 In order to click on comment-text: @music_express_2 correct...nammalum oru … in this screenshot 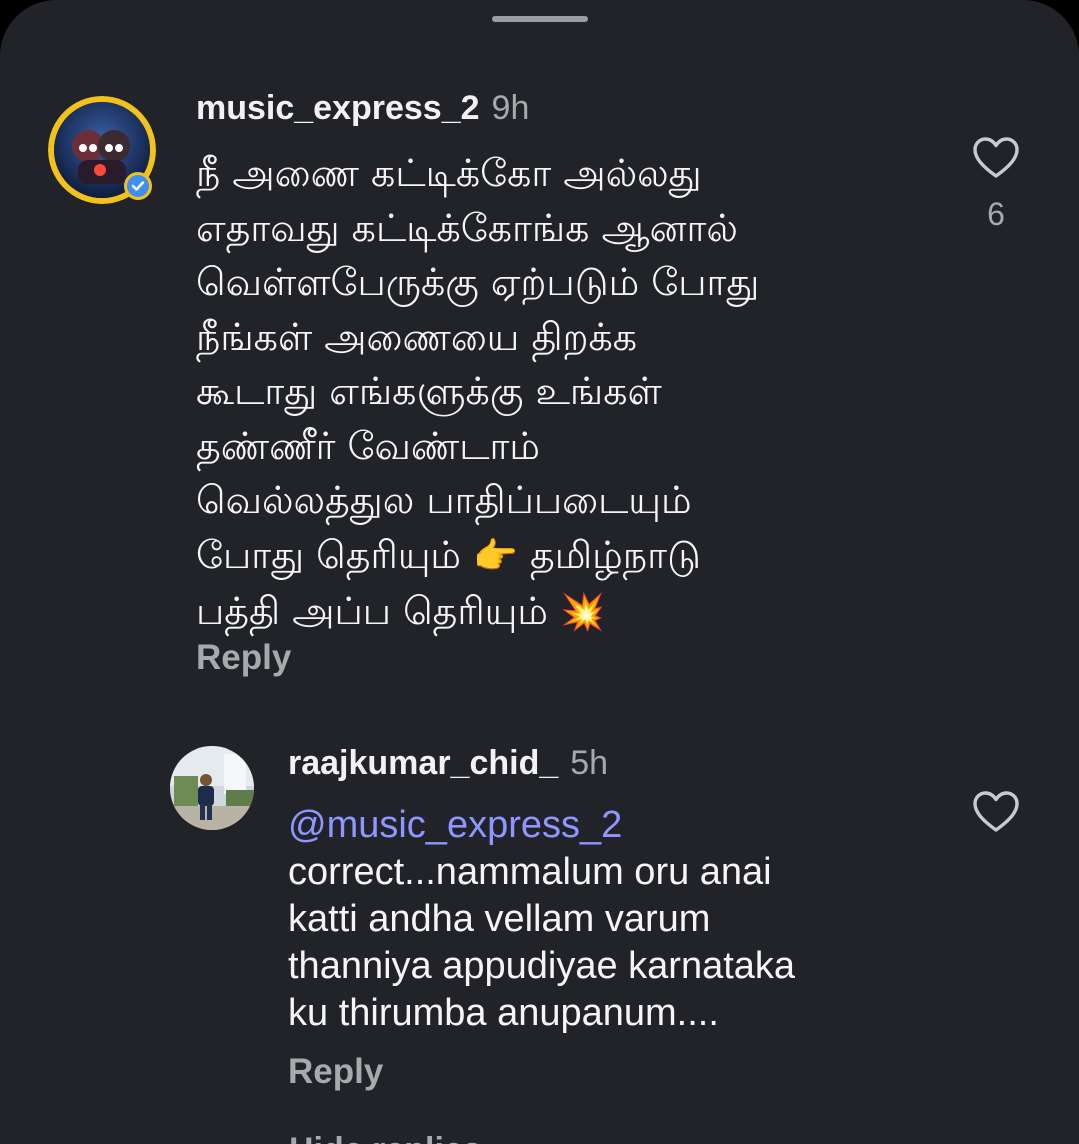, I will do `click(638, 919)`.